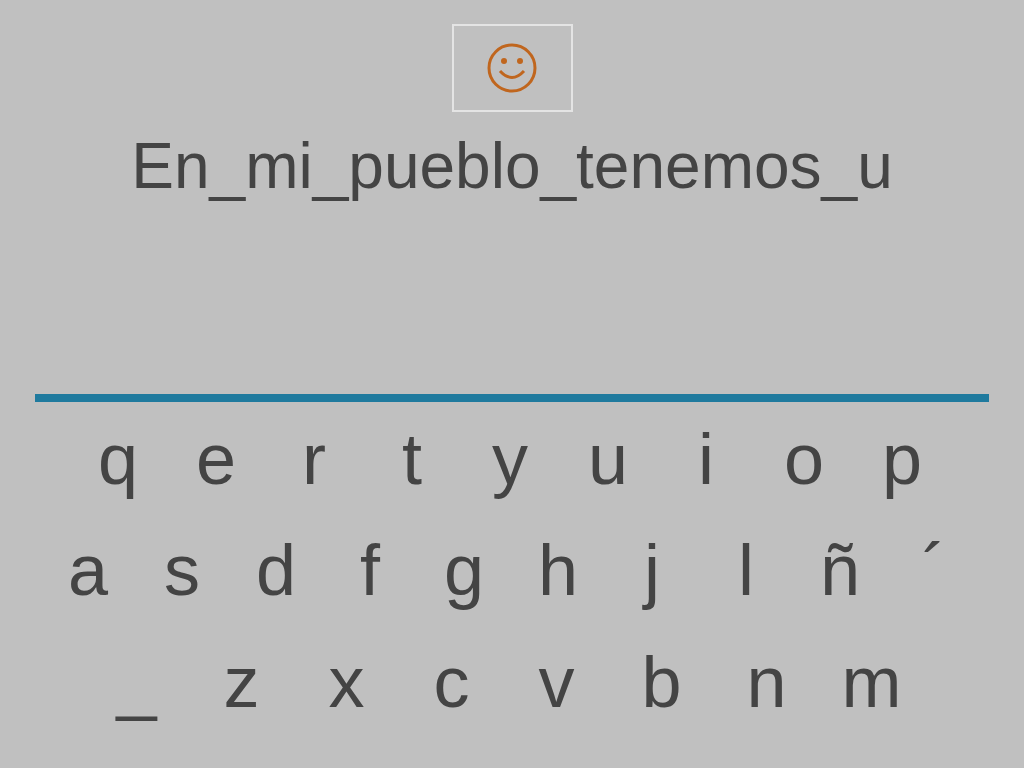 The image size is (1024, 768). Describe the element at coordinates (871, 682) in the screenshot. I see `key-button: m` at that location.